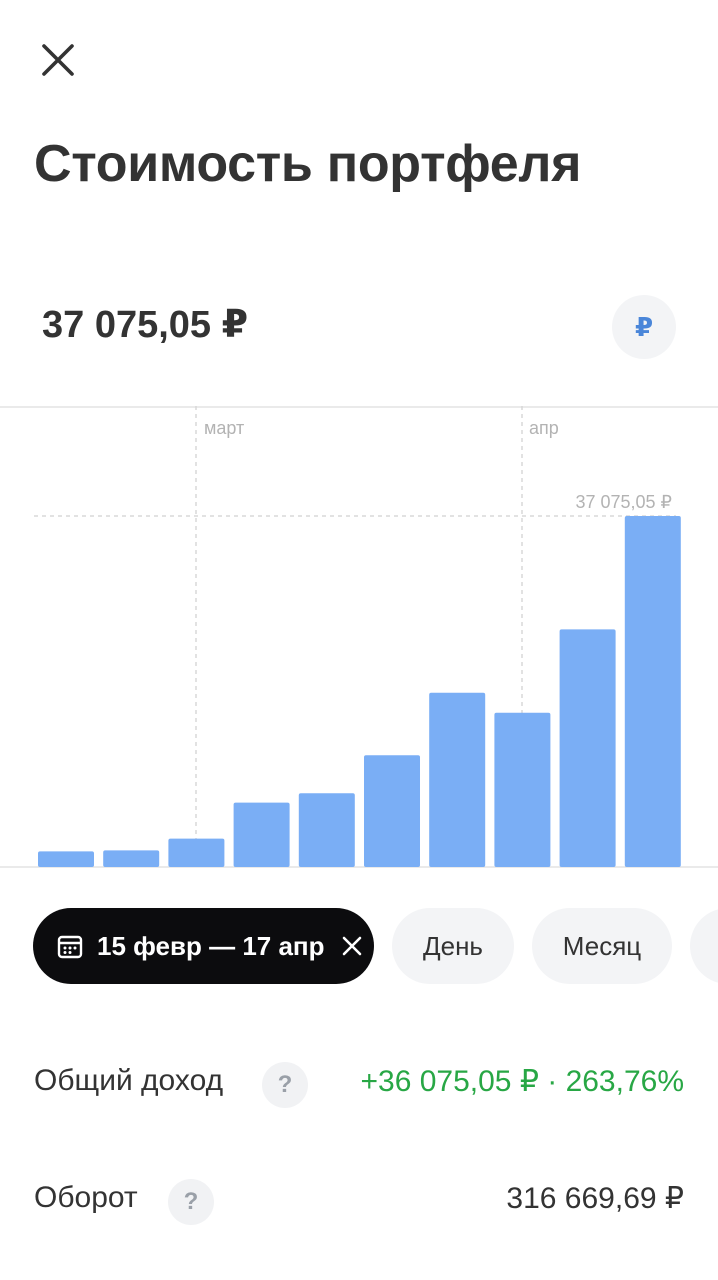 This screenshot has width=718, height=1280. I want to click on income-label: Общий доход, so click(129, 1080).